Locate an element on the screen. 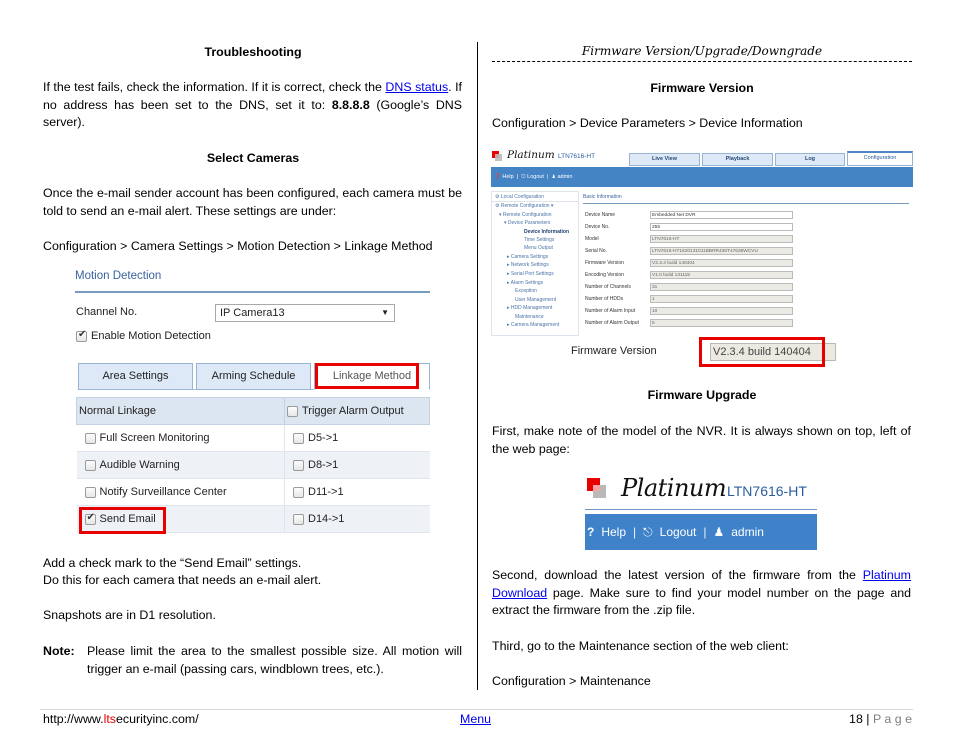  field-label: Firmware Version is located at coordinates (604, 263).